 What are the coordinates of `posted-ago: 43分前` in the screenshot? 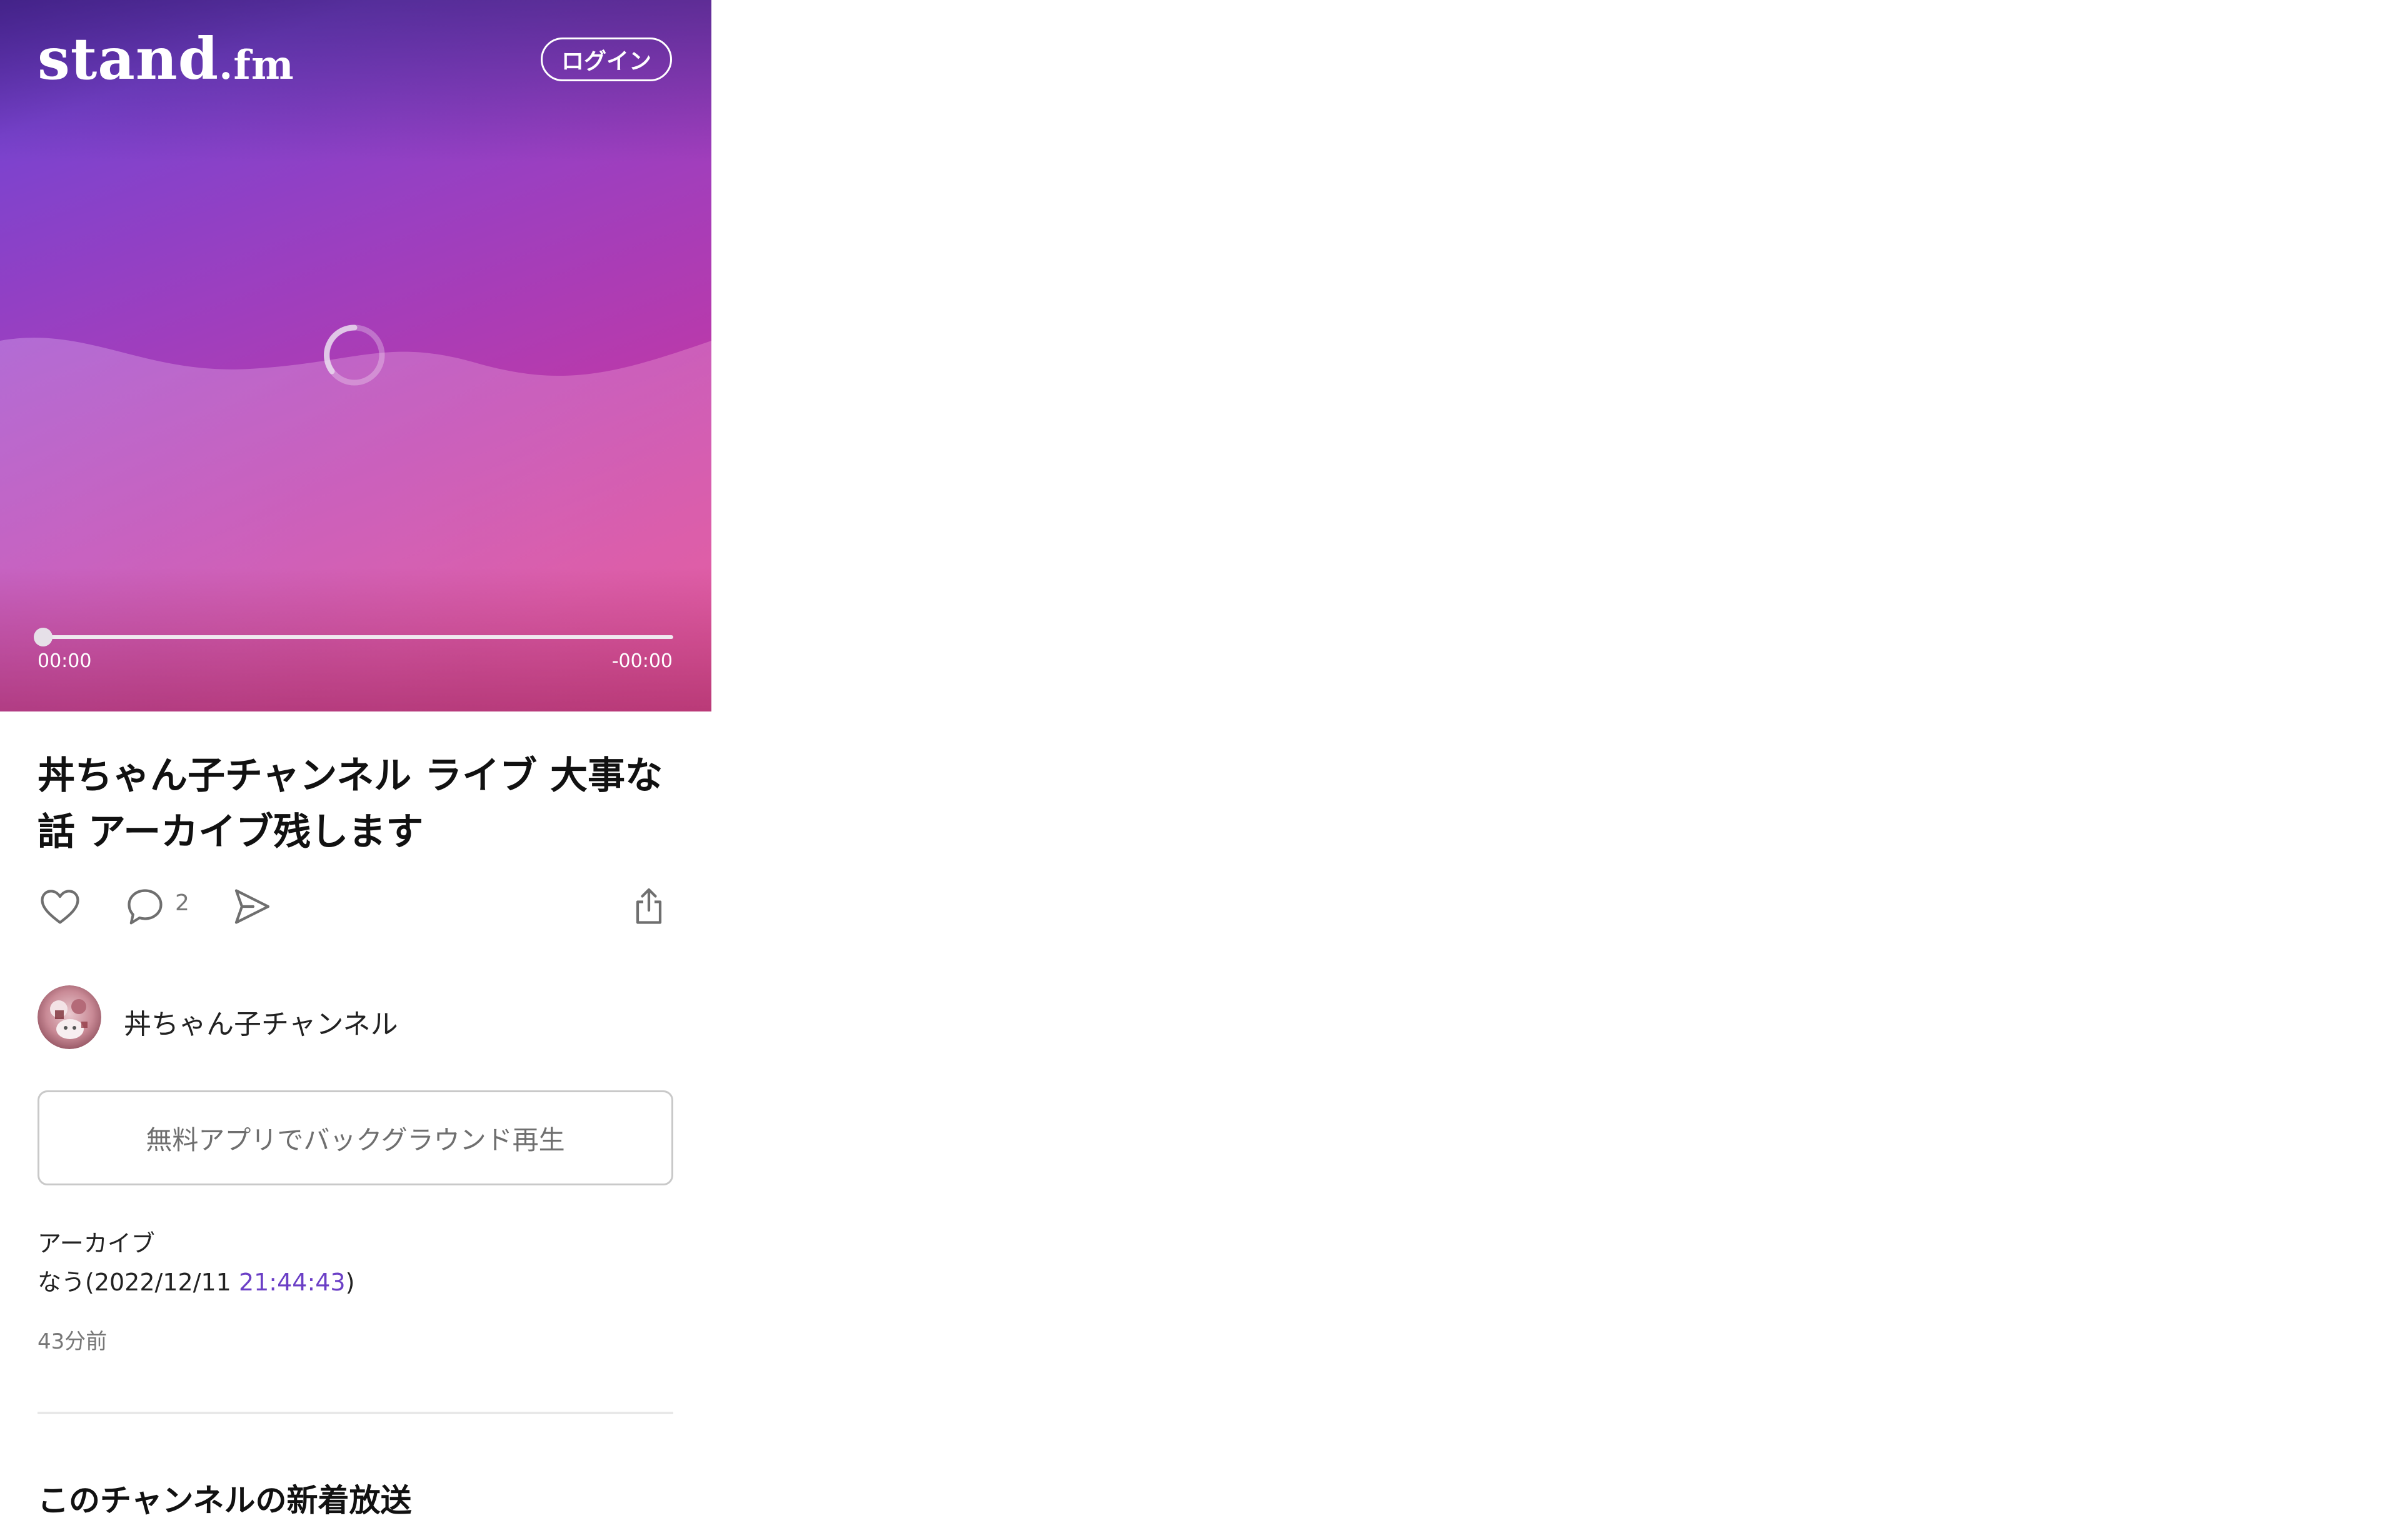 It's located at (73, 1341).